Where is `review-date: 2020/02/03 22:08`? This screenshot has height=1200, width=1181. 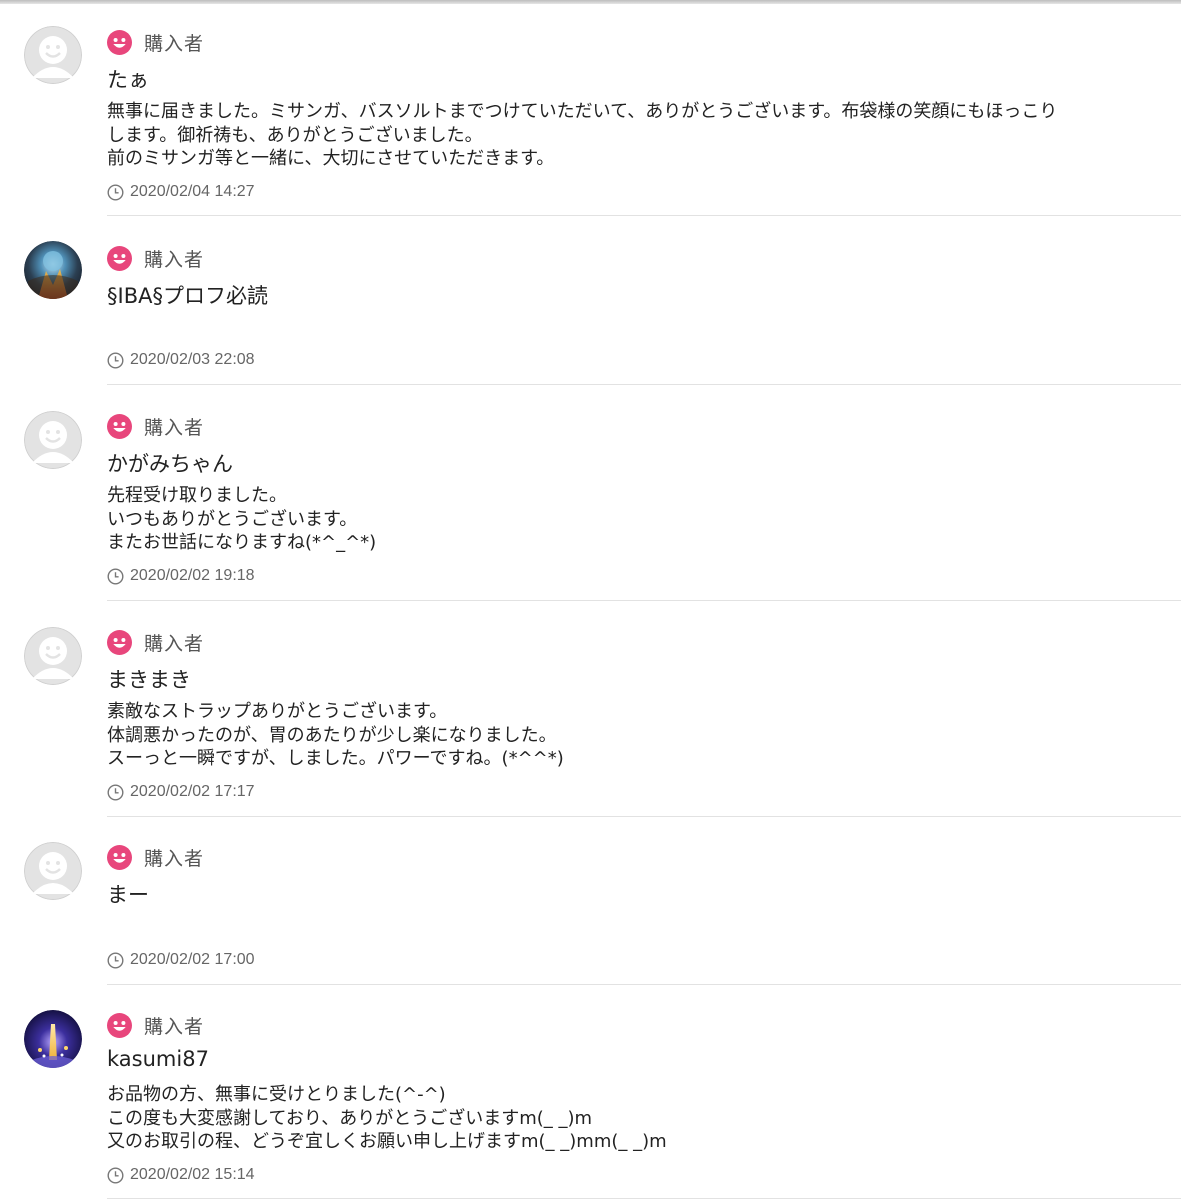 review-date: 2020/02/03 22:08 is located at coordinates (181, 360).